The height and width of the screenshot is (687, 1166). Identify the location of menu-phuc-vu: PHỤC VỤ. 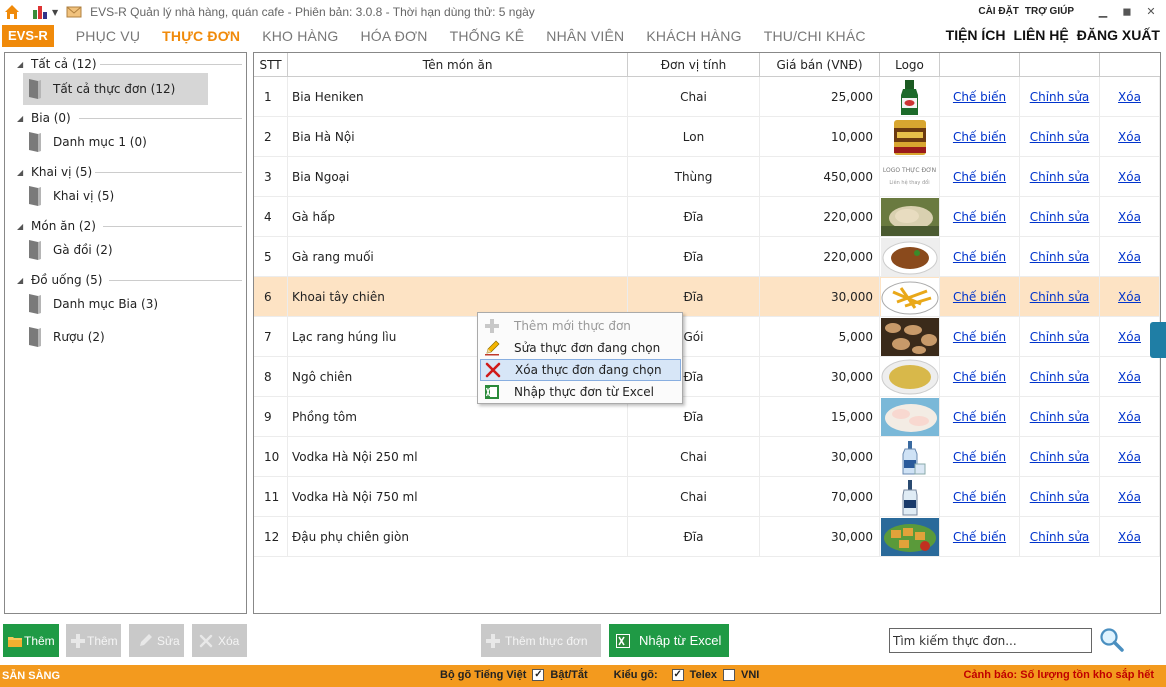
(108, 36).